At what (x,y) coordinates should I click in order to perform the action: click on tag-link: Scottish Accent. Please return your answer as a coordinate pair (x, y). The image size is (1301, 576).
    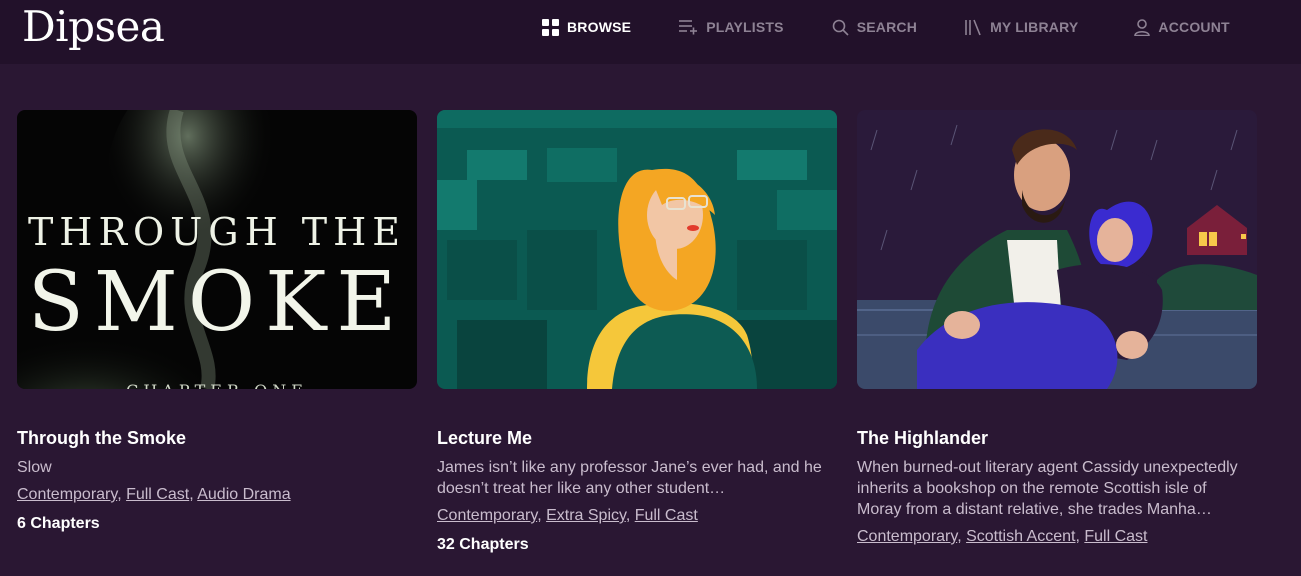
    Looking at the image, I should click on (1020, 536).